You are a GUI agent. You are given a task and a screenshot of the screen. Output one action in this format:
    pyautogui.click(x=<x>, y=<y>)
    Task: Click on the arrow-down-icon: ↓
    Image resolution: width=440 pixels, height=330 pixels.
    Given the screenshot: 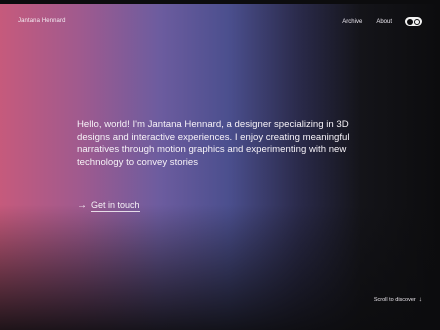 What is the action you would take?
    pyautogui.click(x=420, y=299)
    